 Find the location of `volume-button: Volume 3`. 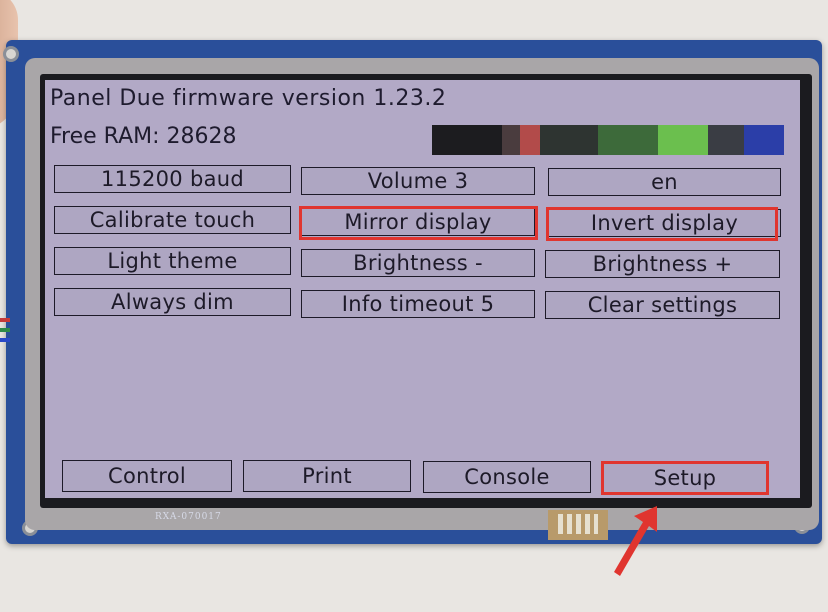

volume-button: Volume 3 is located at coordinates (418, 181).